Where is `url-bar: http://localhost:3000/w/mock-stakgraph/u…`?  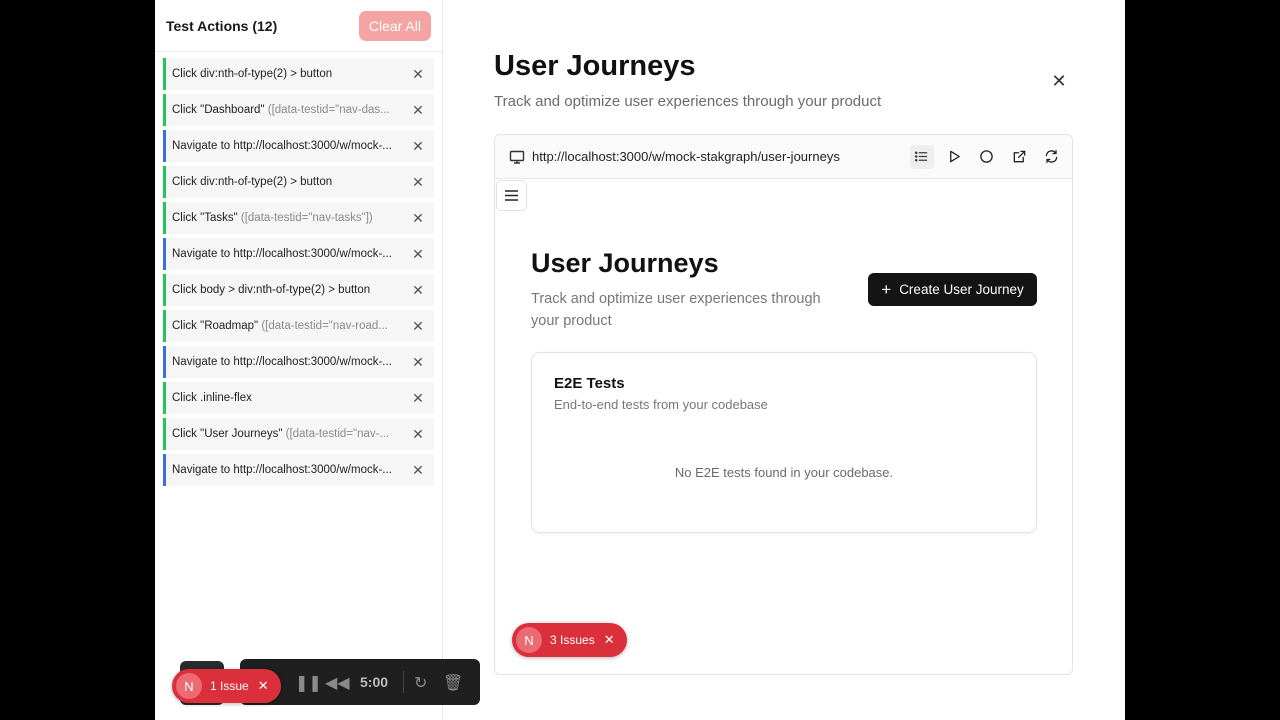 url-bar: http://localhost:3000/w/mock-stakgraph/u… is located at coordinates (783, 157).